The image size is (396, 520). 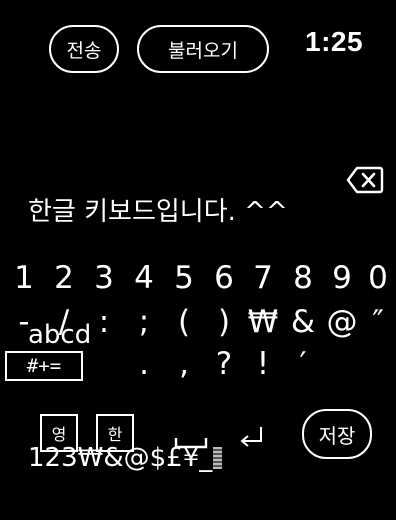 I want to click on key-1: 1, so click(x=24, y=278).